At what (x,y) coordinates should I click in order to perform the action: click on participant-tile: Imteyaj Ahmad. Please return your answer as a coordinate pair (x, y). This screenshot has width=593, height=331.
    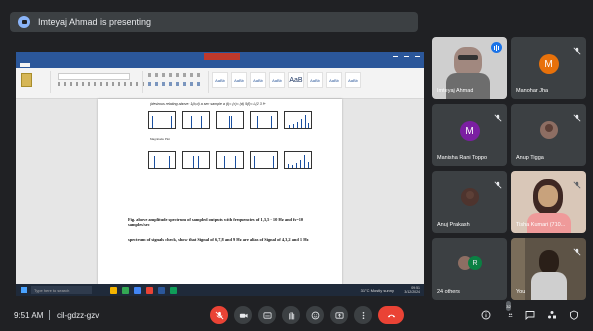
    Looking at the image, I should click on (469, 68).